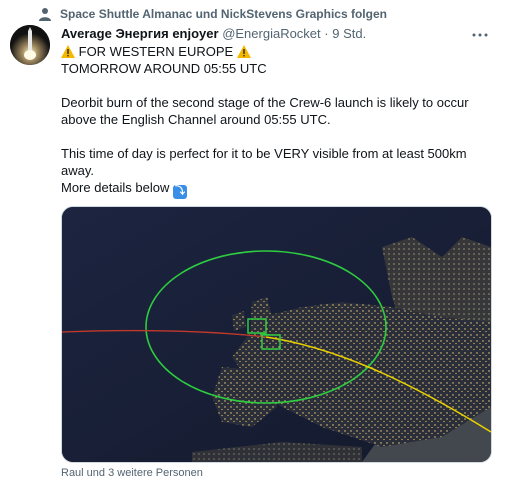  Describe the element at coordinates (281, 51) in the screenshot. I see `text-line-1: FOR WESTERN EUROPE` at that location.